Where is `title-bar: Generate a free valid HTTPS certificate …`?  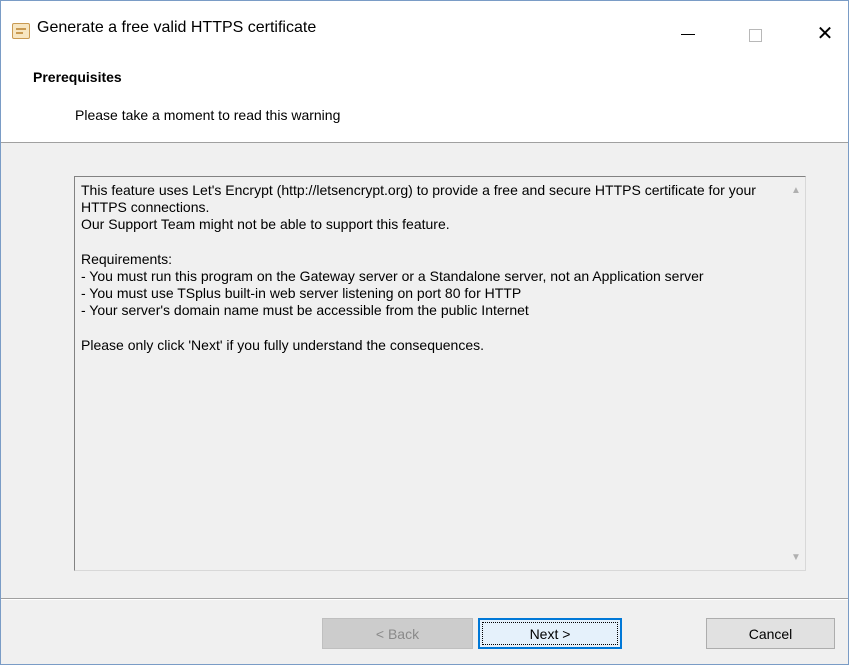
title-bar: Generate a free valid HTTPS certificate … is located at coordinates (424, 29).